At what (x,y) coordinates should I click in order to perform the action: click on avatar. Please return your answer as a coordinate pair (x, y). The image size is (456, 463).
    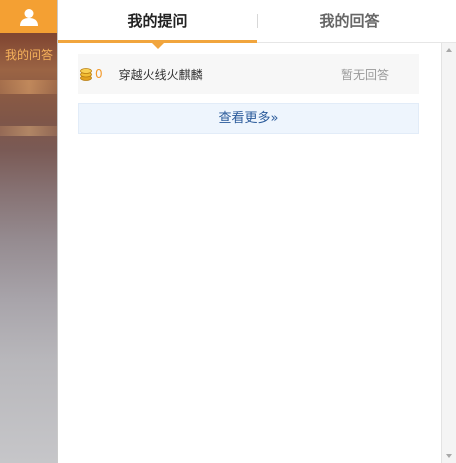
    Looking at the image, I should click on (28, 16).